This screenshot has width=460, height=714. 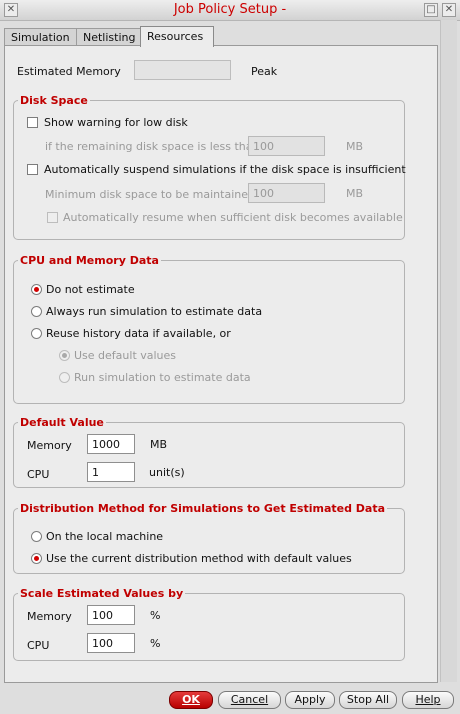 I want to click on apply-button: Apply, so click(x=310, y=700).